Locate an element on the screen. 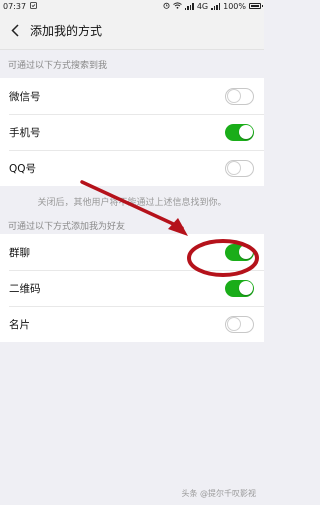  setting-label: 手机号 is located at coordinates (25, 132).